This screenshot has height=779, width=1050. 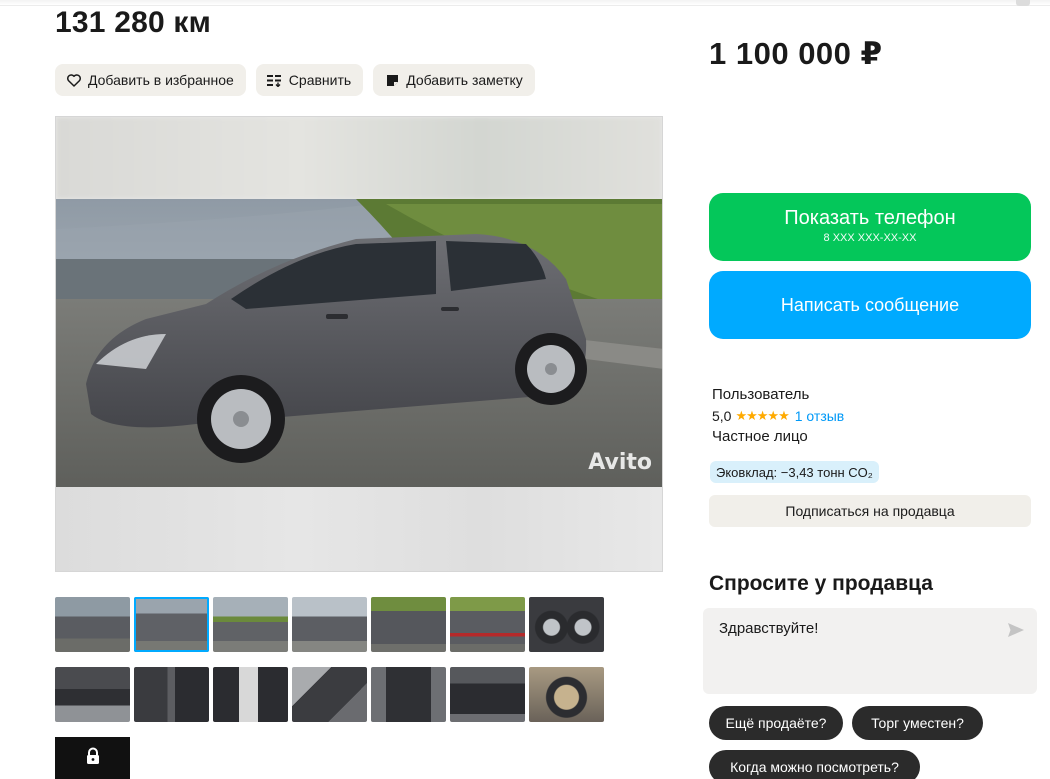 I want to click on reviews-link: 1 отзыв, so click(x=820, y=416).